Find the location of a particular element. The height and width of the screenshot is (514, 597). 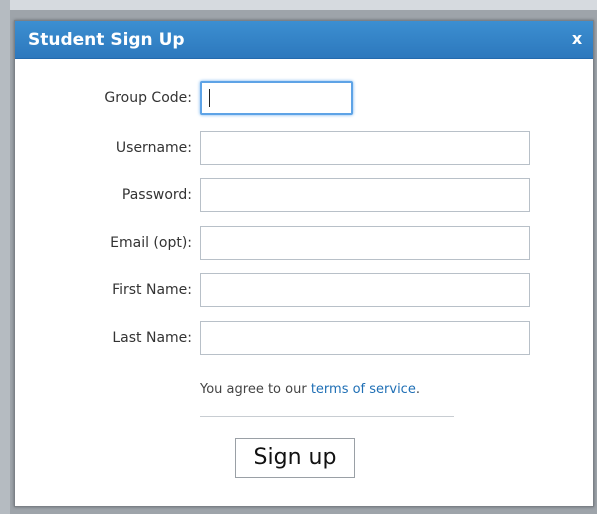

page-backdrop-left is located at coordinates (5, 257).